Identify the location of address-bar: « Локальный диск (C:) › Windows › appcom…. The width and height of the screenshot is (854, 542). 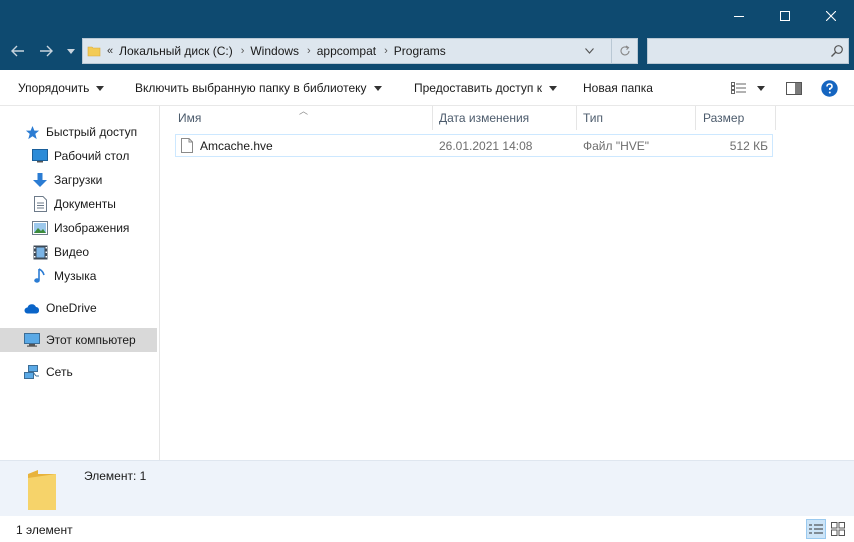
(360, 51).